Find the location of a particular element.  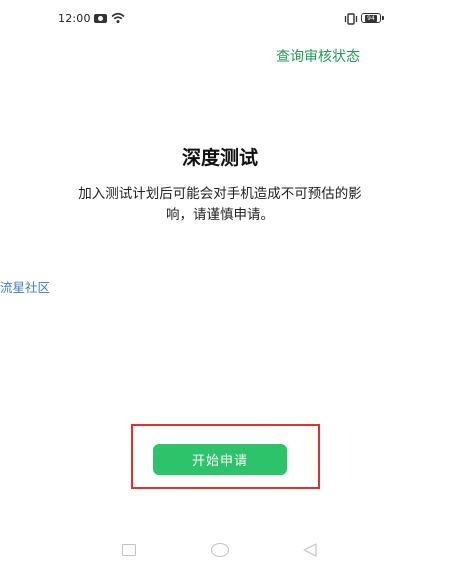

battery-icon: 94 is located at coordinates (372, 18).